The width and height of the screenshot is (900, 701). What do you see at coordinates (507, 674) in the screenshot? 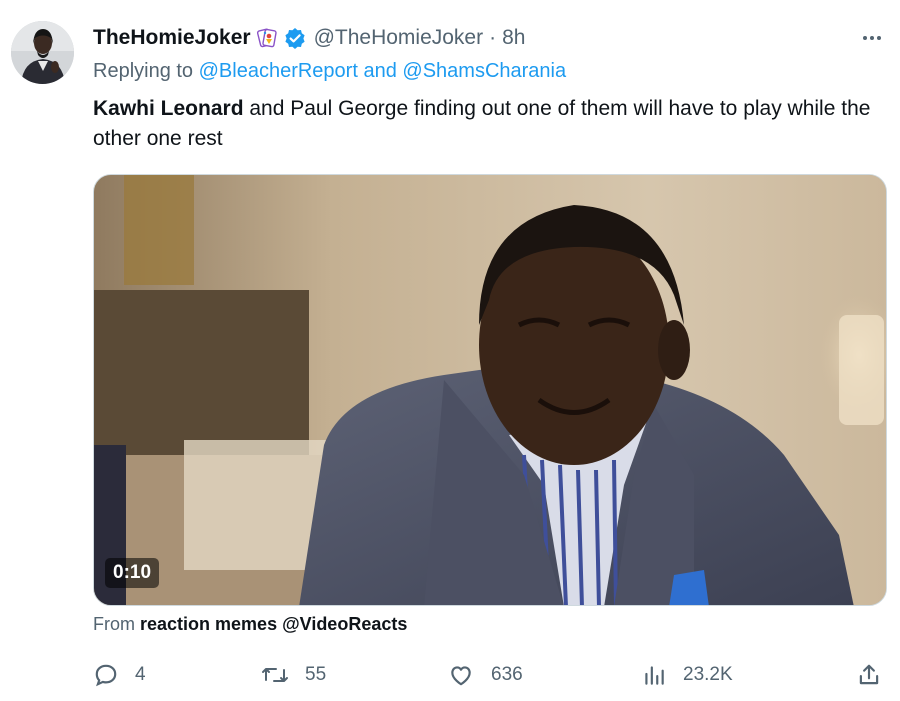
I see `like-count: 636` at bounding box center [507, 674].